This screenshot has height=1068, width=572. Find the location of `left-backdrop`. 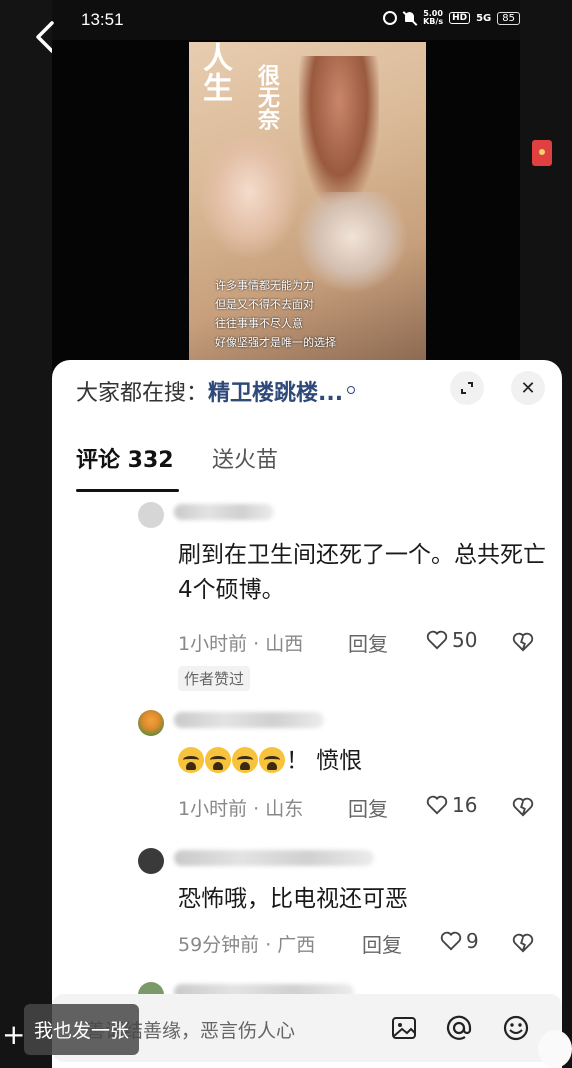

left-backdrop is located at coordinates (26, 534).